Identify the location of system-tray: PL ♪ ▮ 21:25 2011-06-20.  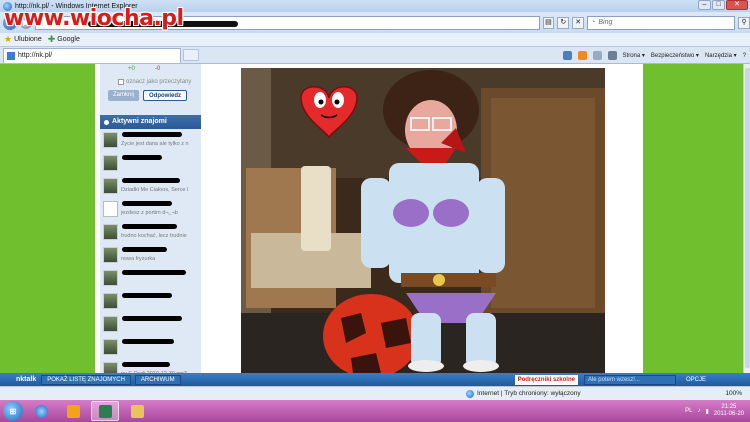
(717, 411).